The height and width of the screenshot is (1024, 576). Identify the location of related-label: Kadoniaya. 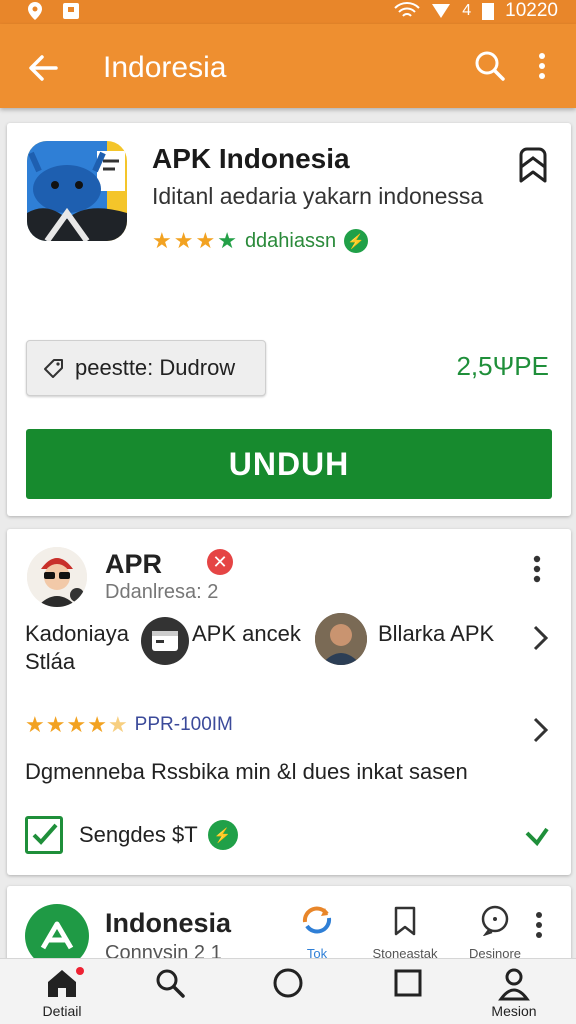
(77, 633).